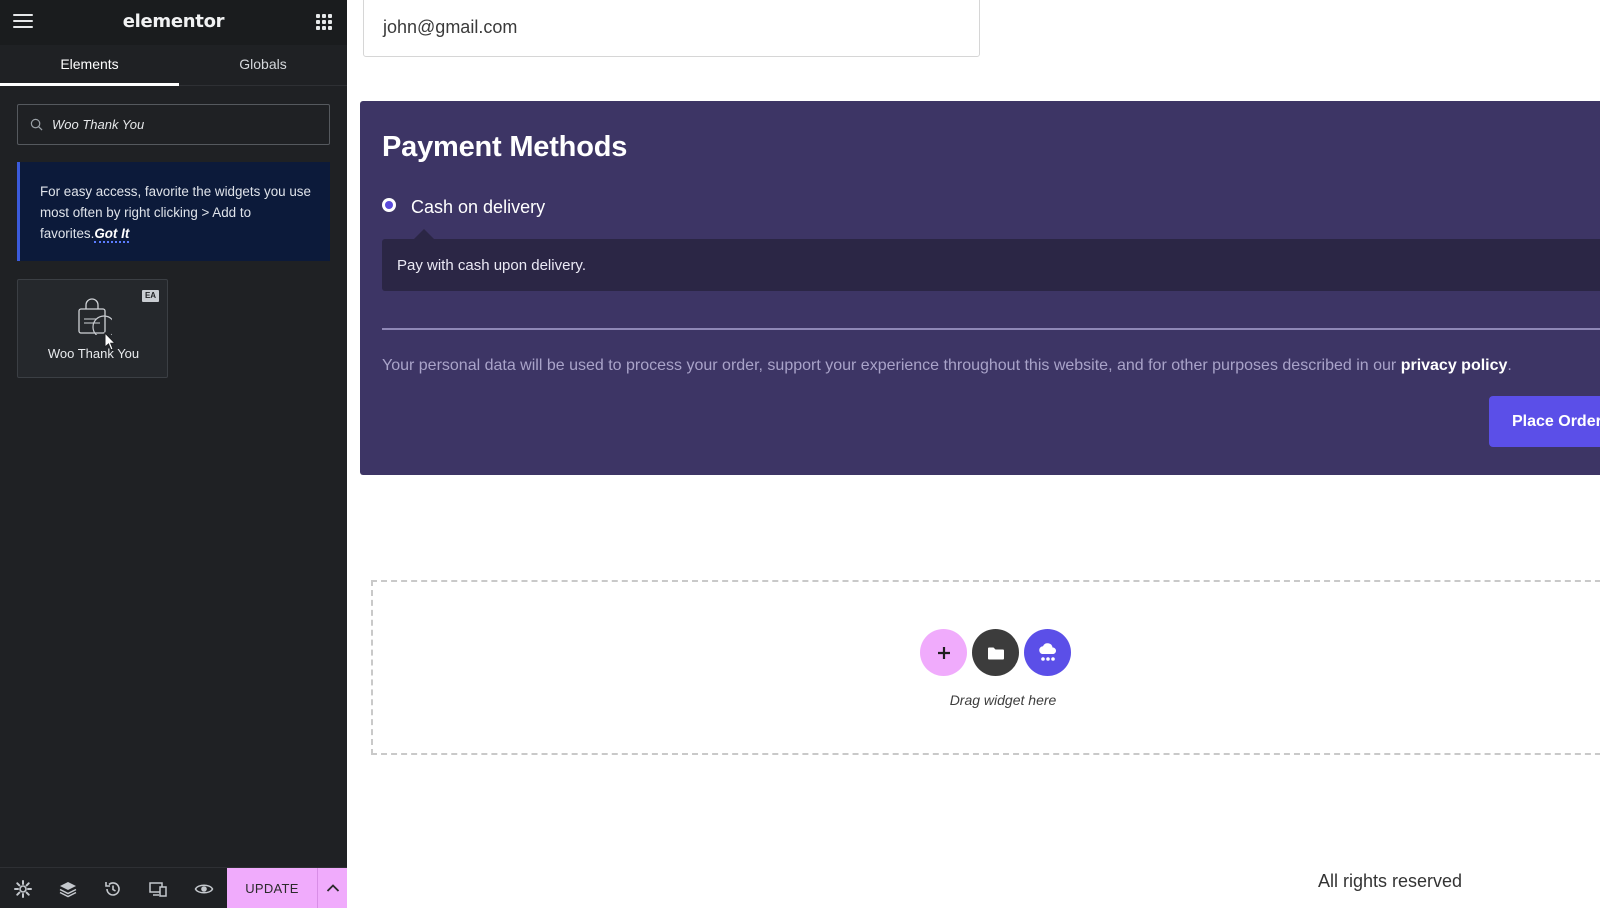 Image resolution: width=1600 pixels, height=908 pixels. Describe the element at coordinates (93, 353) in the screenshot. I see `widget-label: Woo Thank You` at that location.